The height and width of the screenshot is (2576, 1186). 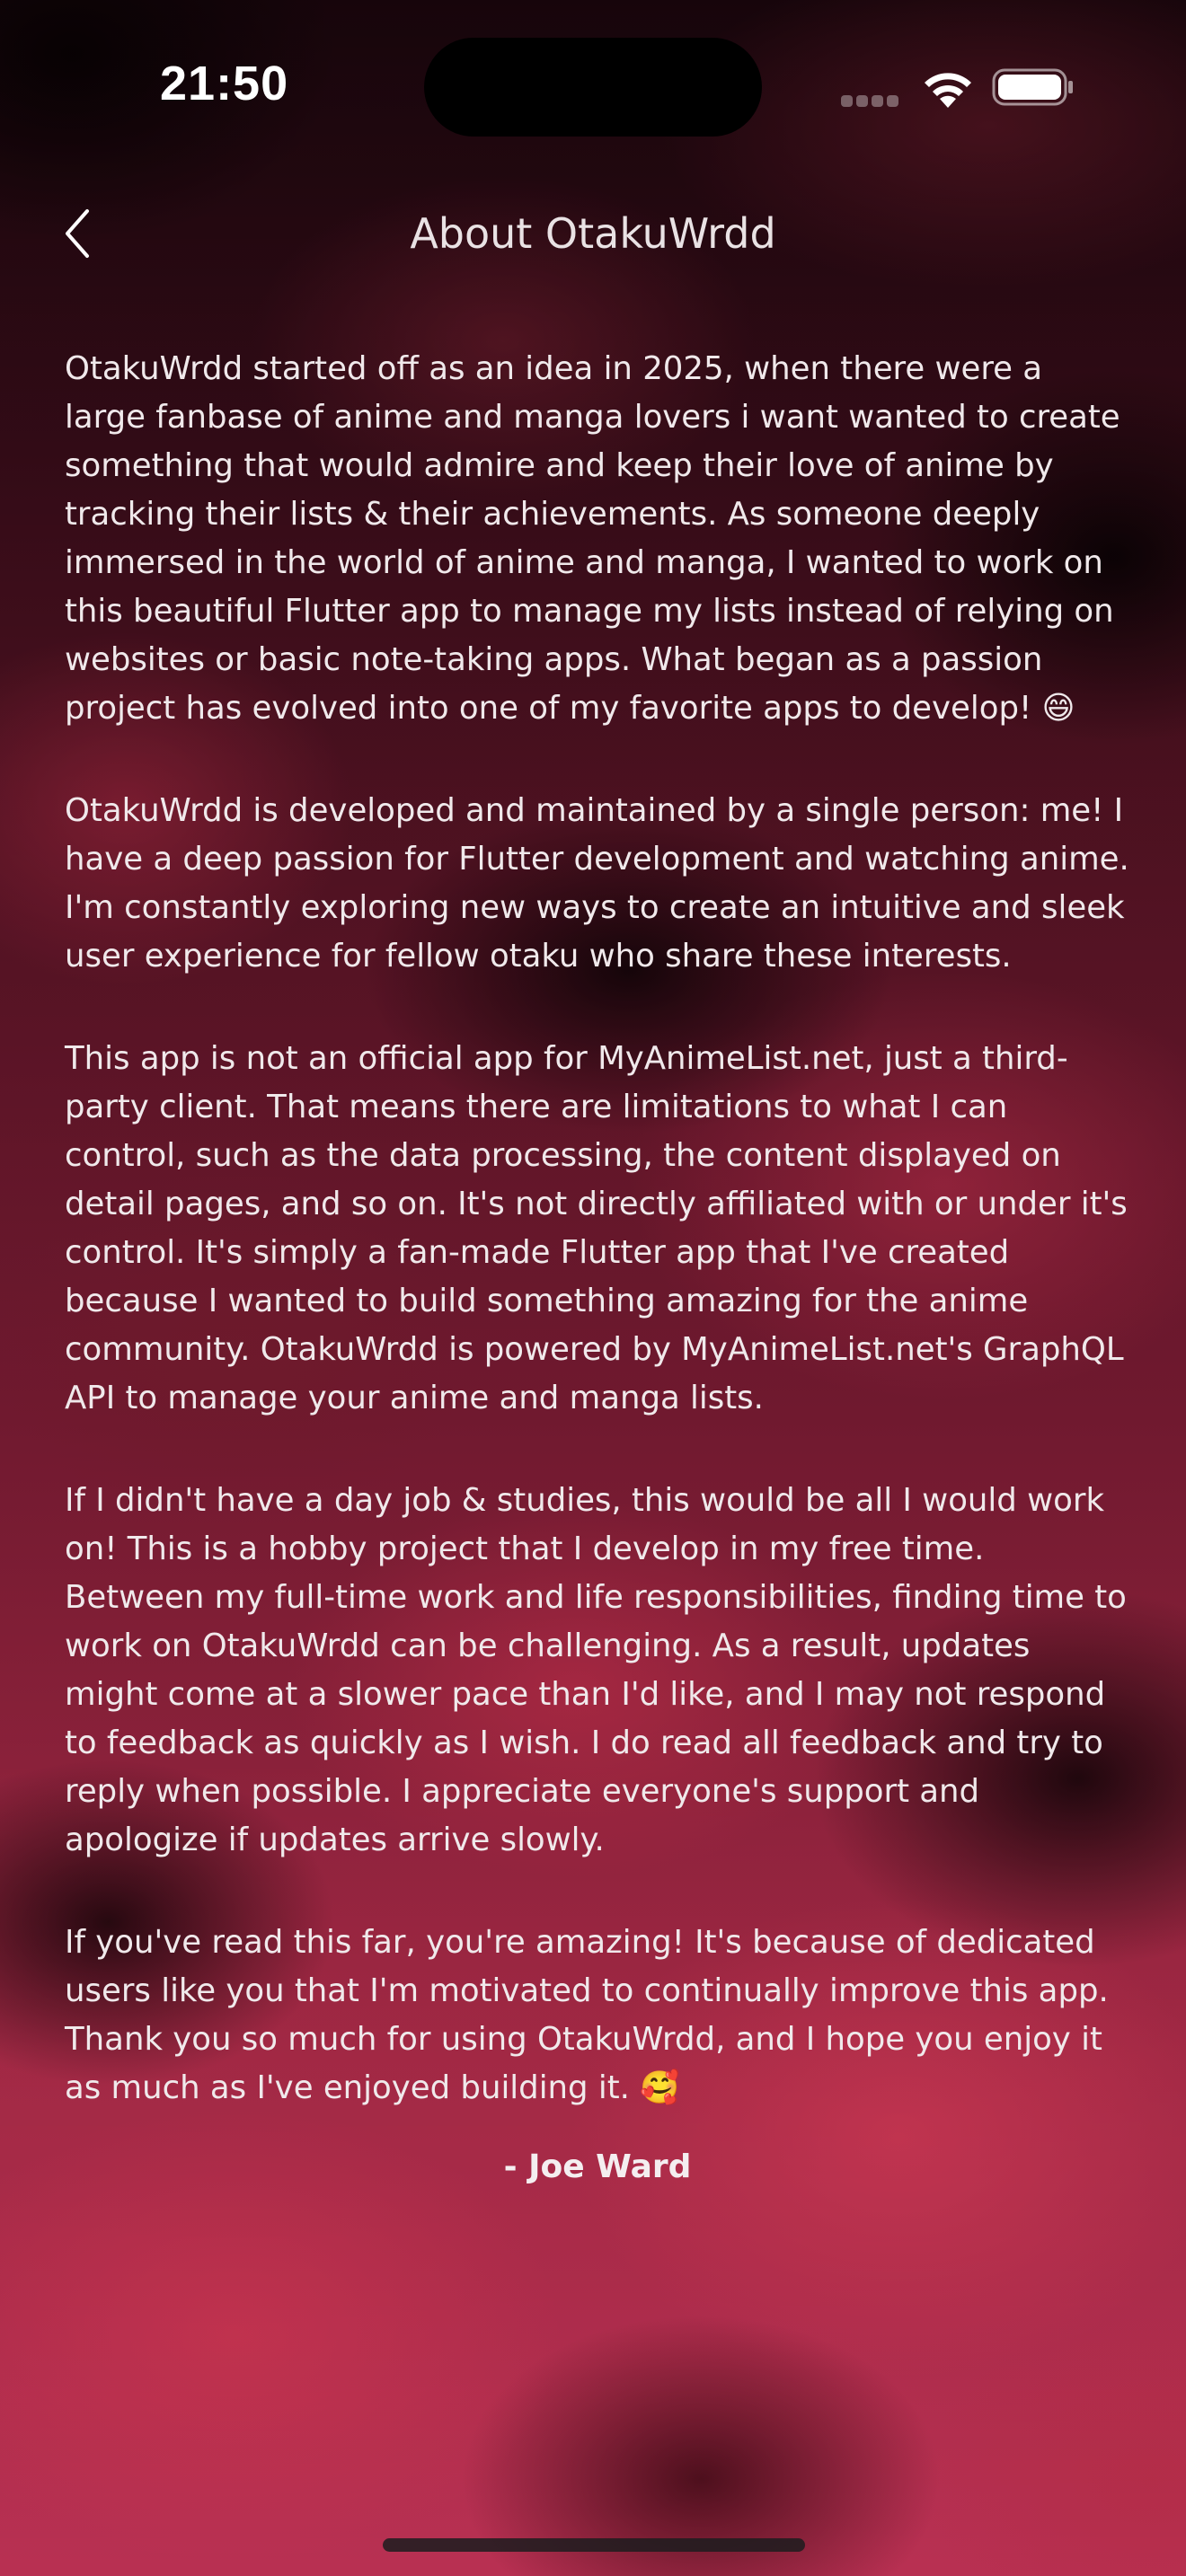 I want to click on dynamic-island, so click(x=593, y=87).